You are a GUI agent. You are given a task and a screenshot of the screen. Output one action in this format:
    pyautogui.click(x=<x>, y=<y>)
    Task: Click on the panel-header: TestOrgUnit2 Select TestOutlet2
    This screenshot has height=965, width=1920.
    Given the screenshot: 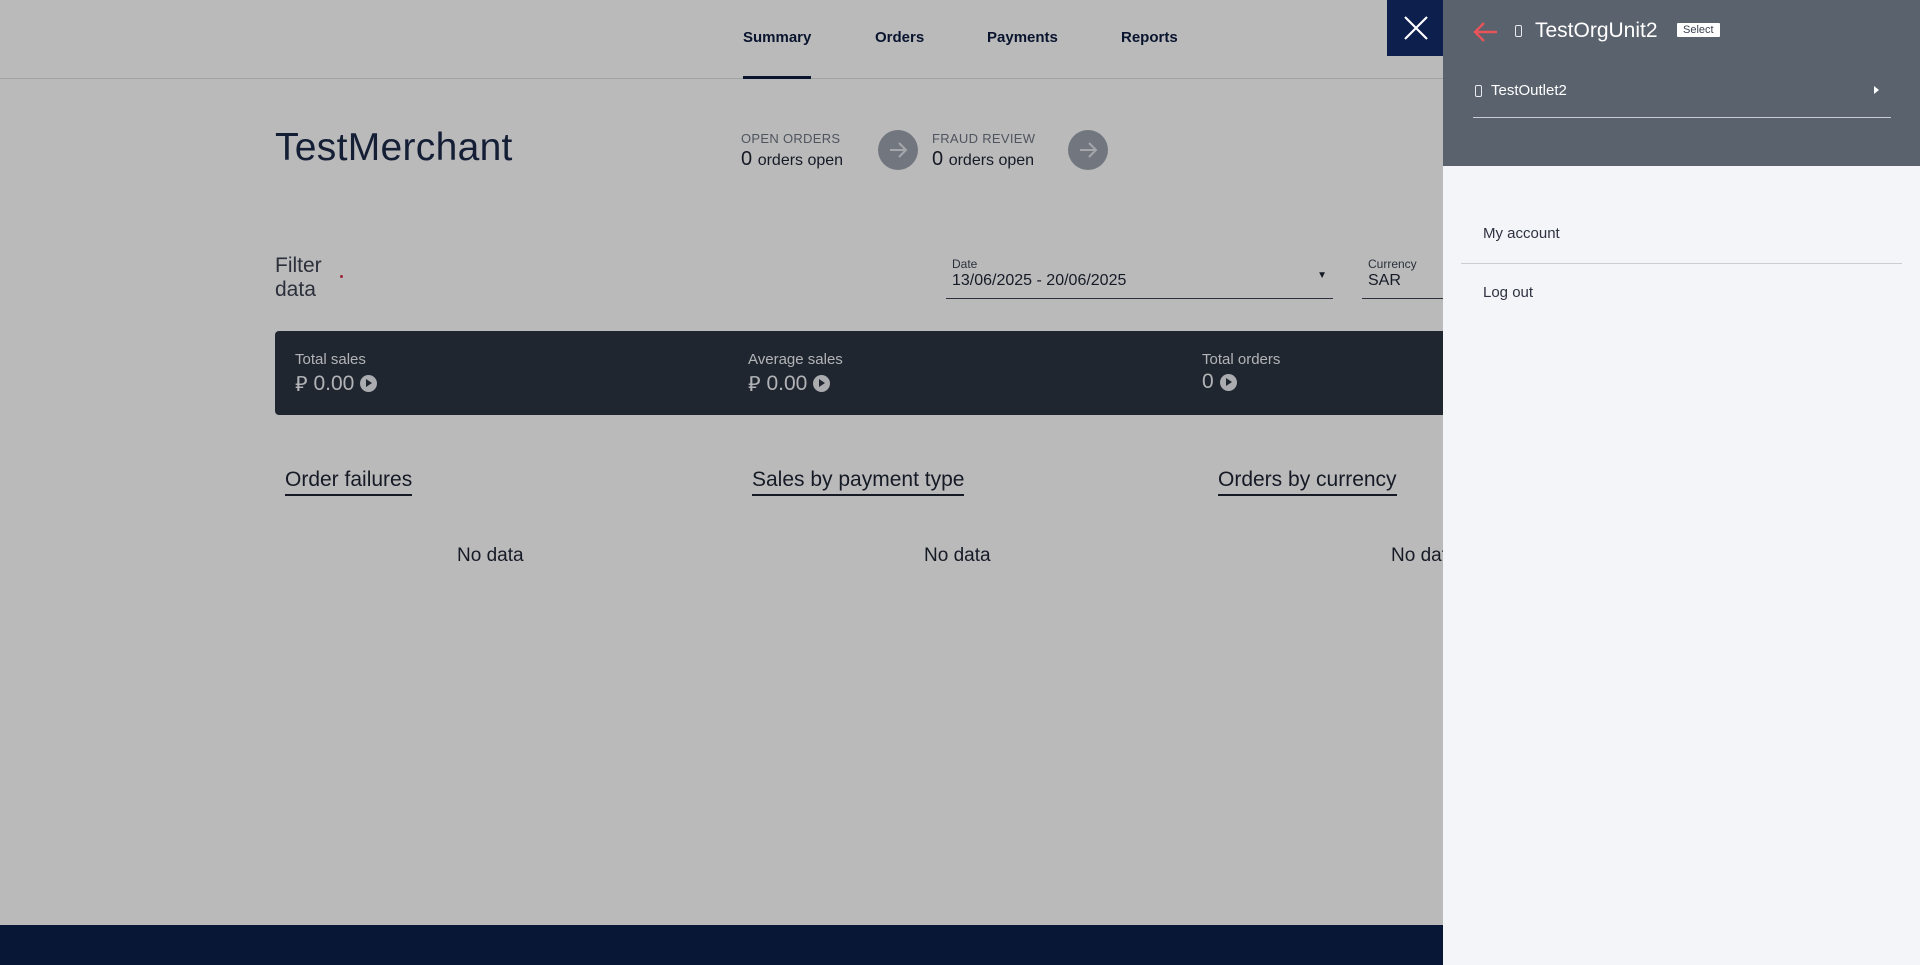 What is the action you would take?
    pyautogui.click(x=1681, y=83)
    